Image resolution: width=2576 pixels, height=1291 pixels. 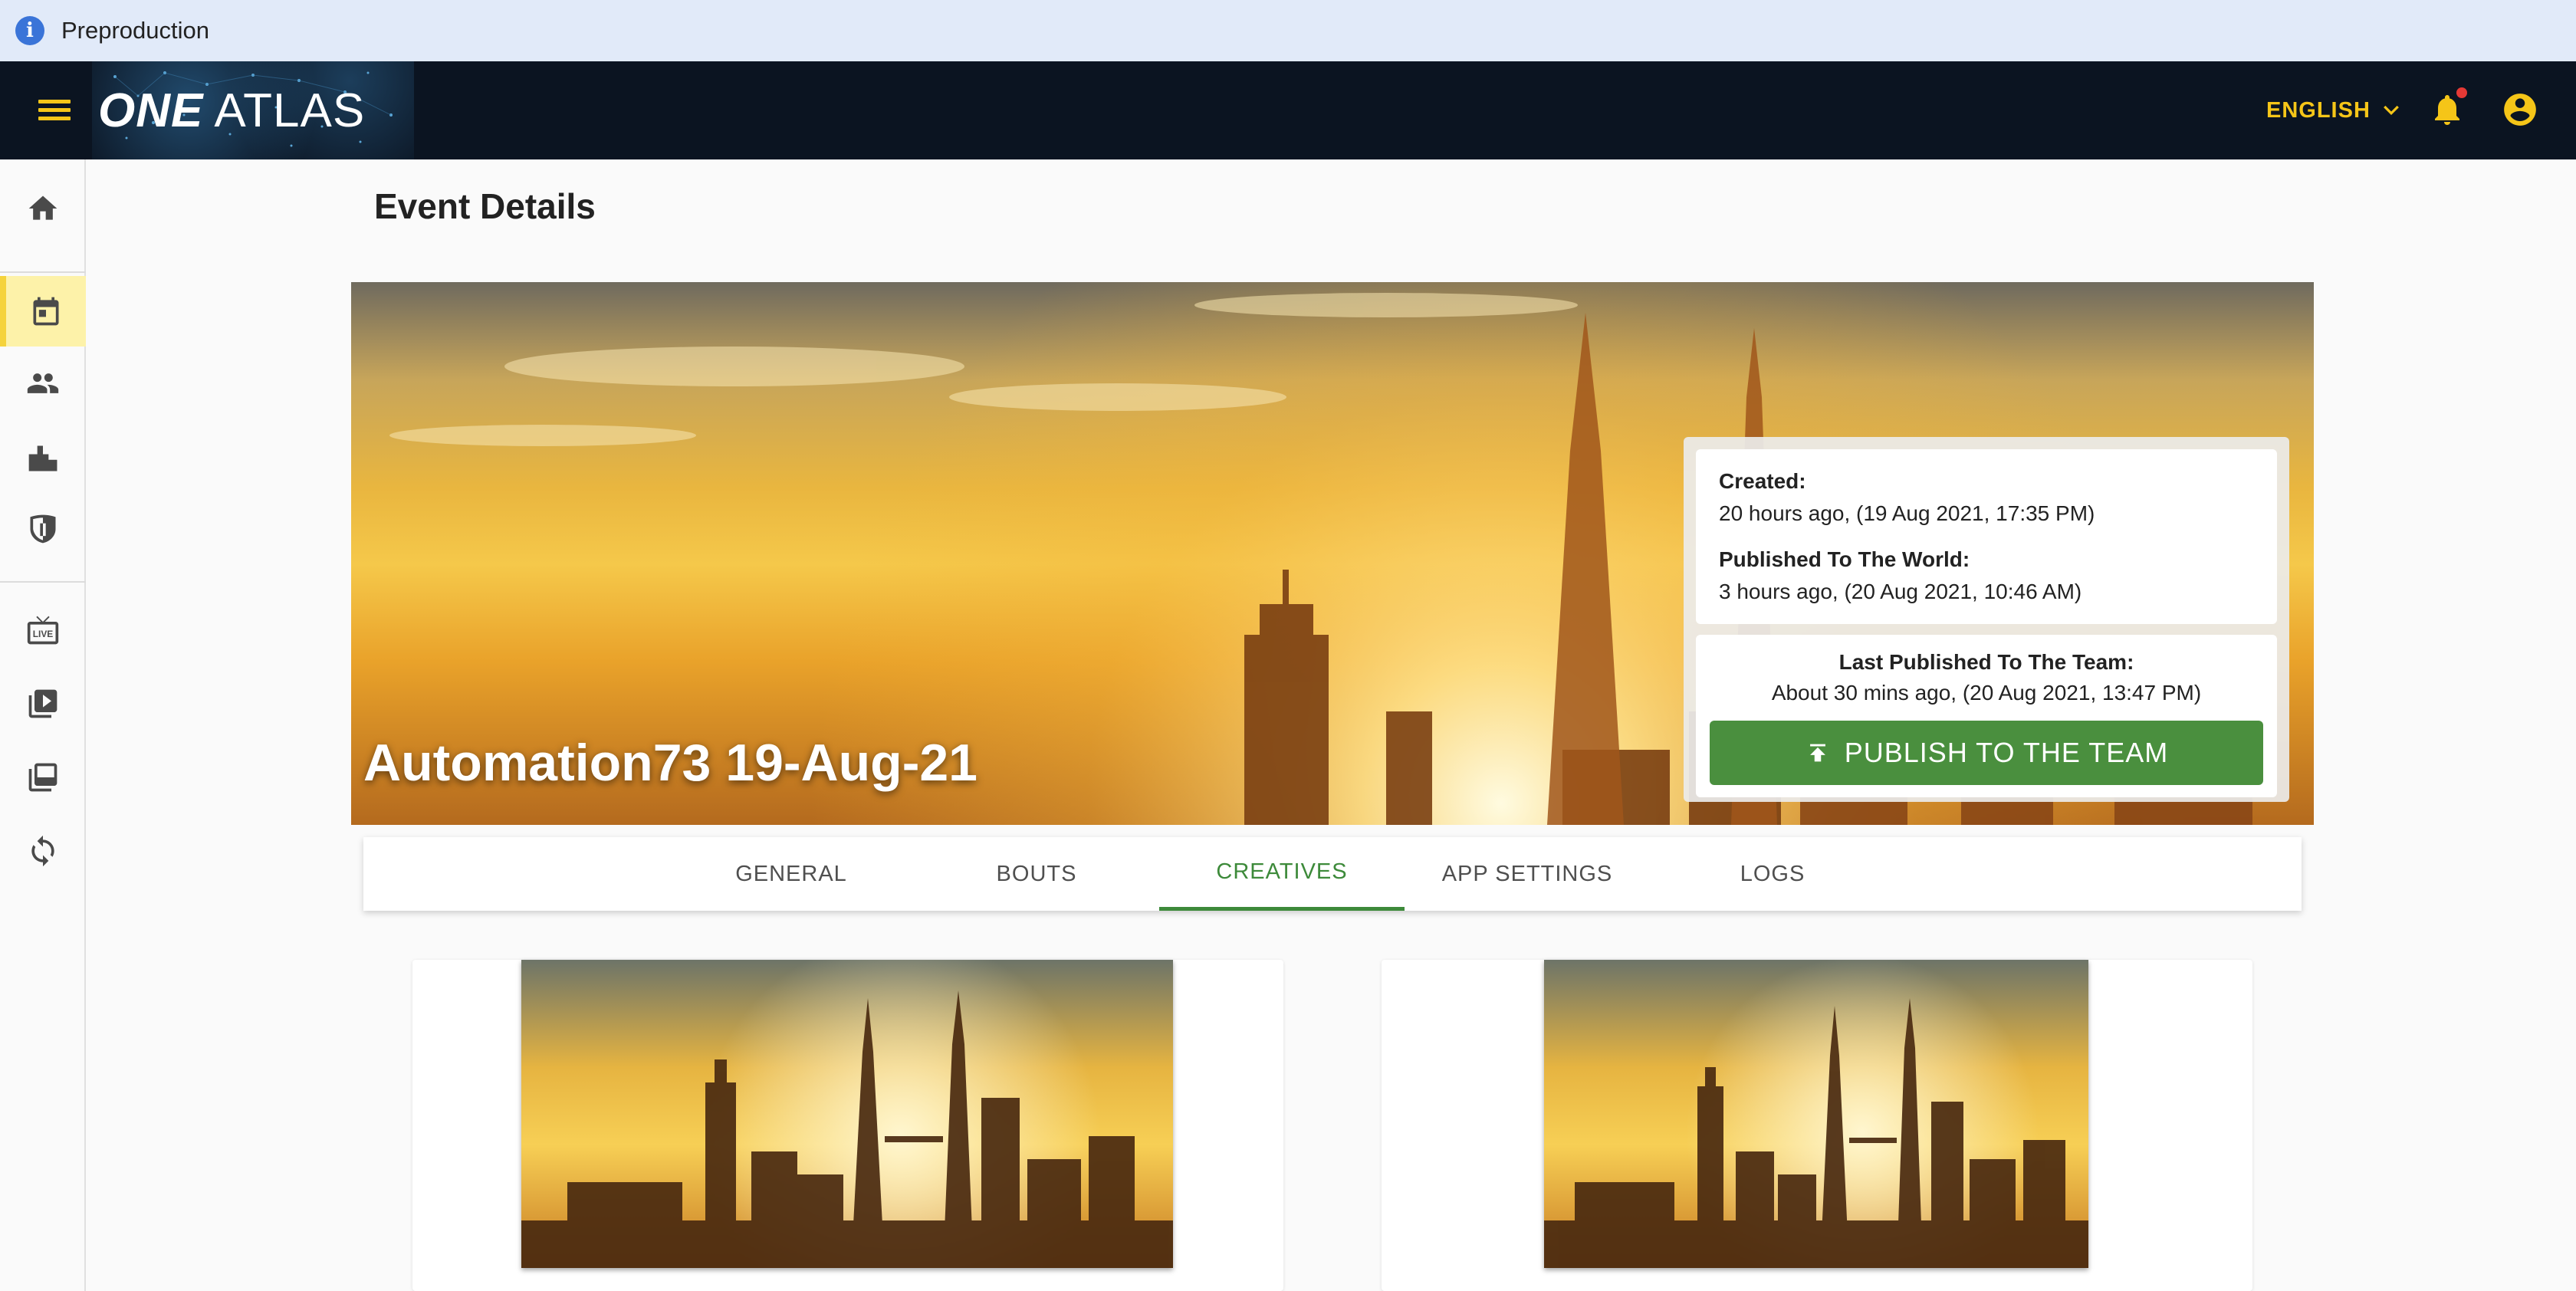 I want to click on nav-organizations, so click(x=43, y=529).